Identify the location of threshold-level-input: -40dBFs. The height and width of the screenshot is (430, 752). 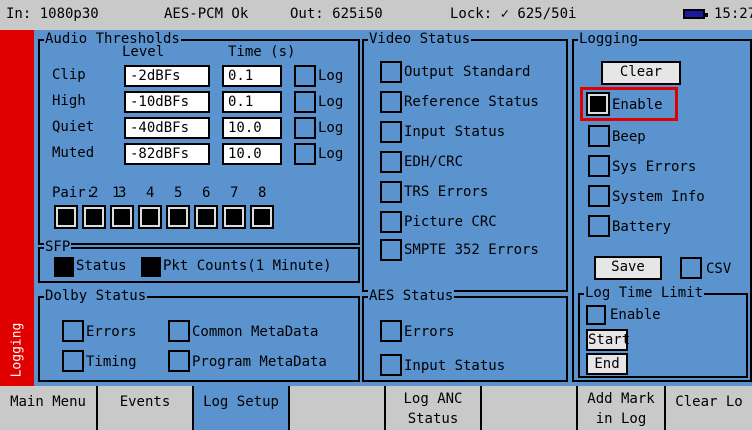
(167, 128).